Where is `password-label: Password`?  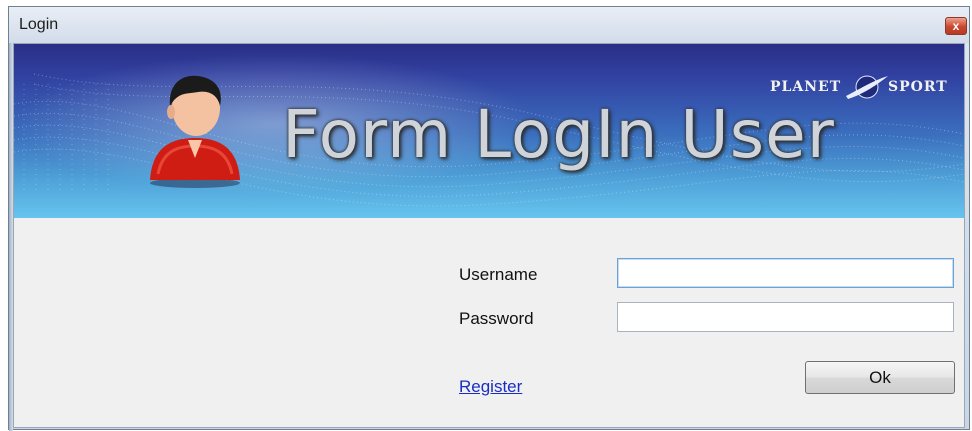 password-label: Password is located at coordinates (496, 318).